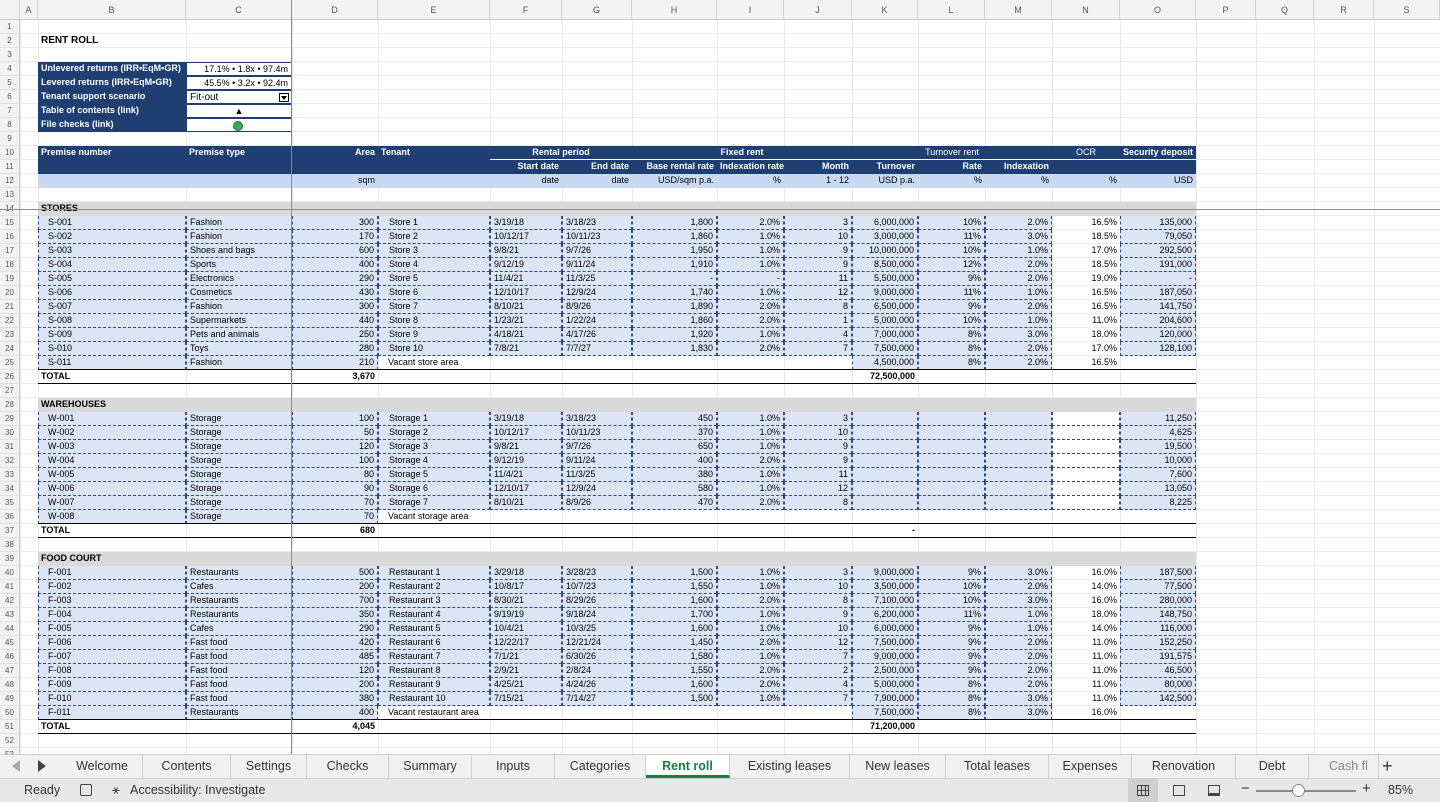 The image size is (1440, 802). Describe the element at coordinates (951, 685) in the screenshot. I see `cell-turnover-rate: 8%` at that location.